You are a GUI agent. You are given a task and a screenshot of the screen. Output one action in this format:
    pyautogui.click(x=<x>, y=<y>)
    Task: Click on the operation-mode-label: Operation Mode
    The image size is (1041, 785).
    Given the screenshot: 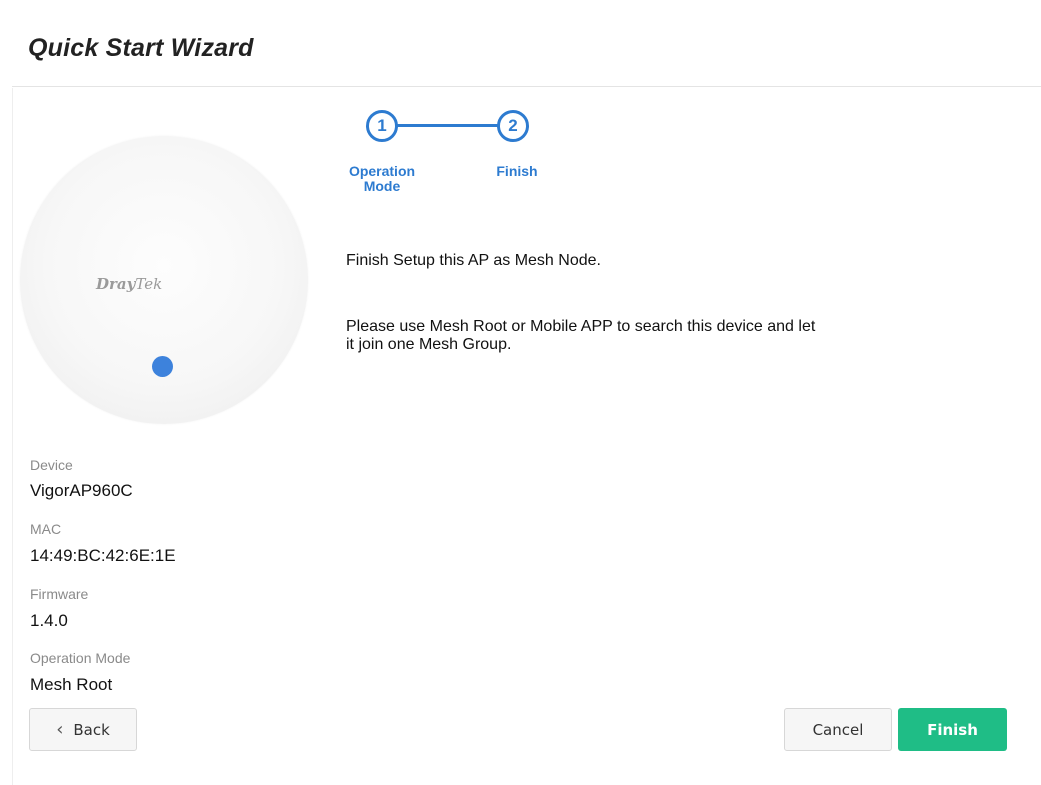 What is the action you would take?
    pyautogui.click(x=80, y=658)
    